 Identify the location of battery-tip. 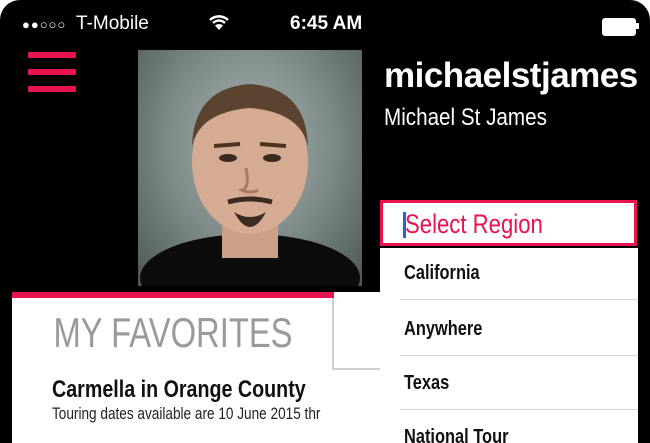
(637, 26).